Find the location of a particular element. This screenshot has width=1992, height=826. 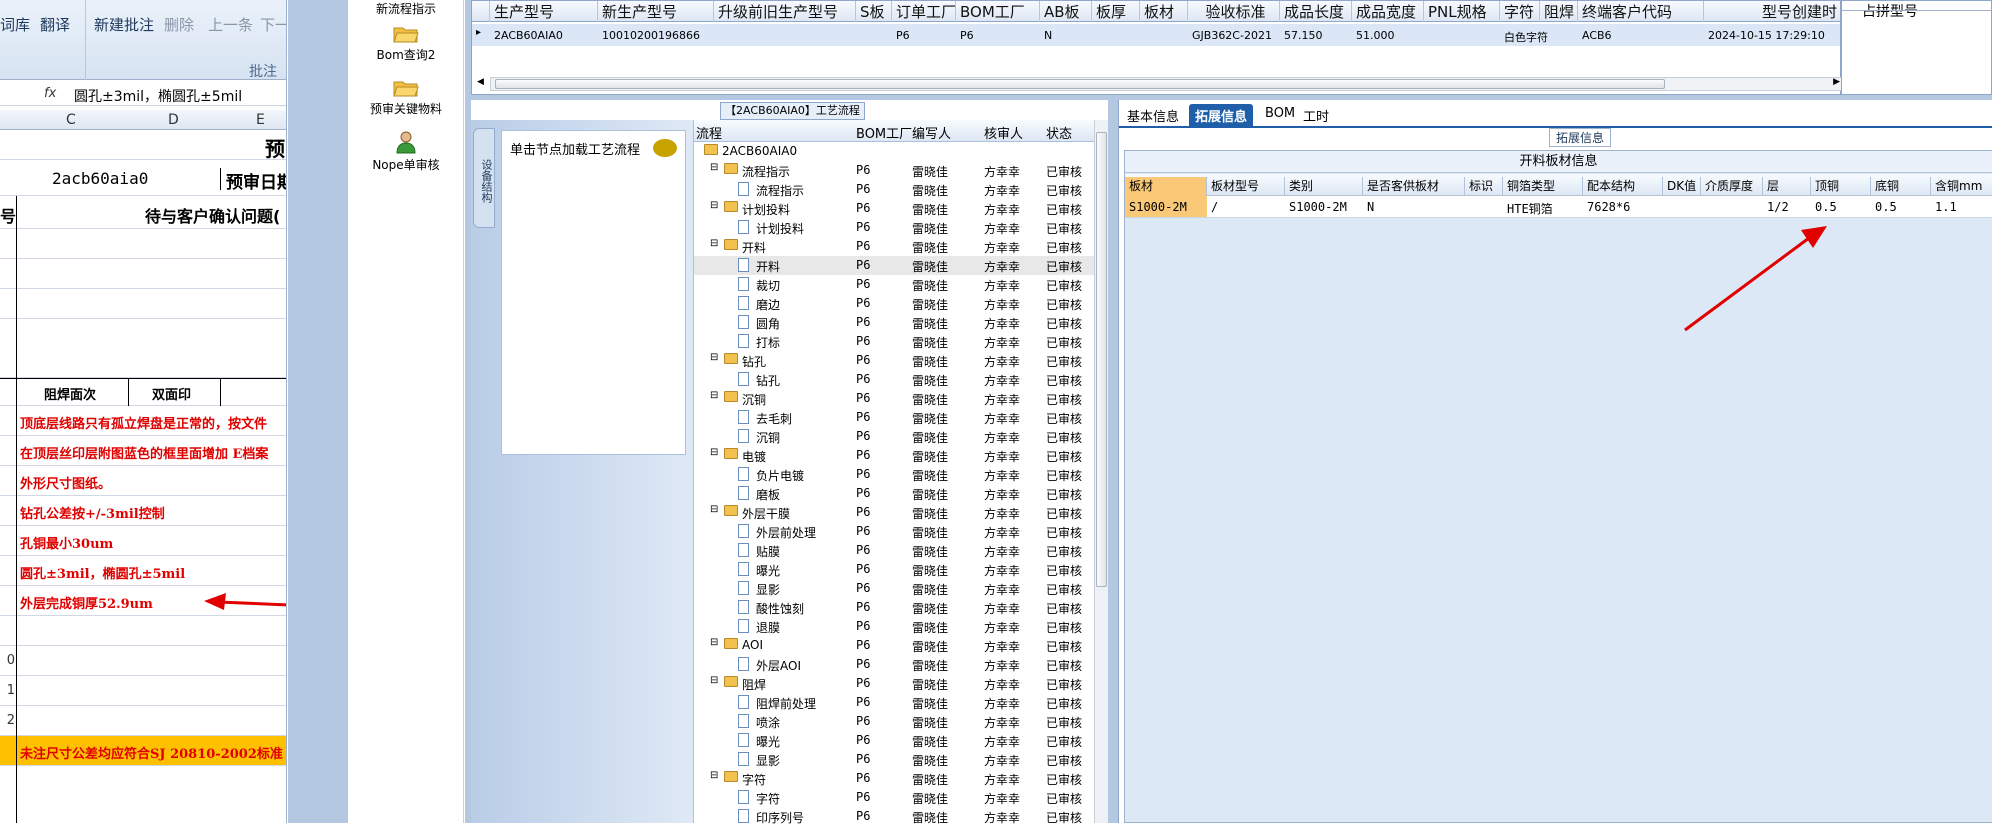

grid-column-header: AB板 is located at coordinates (1066, 11).